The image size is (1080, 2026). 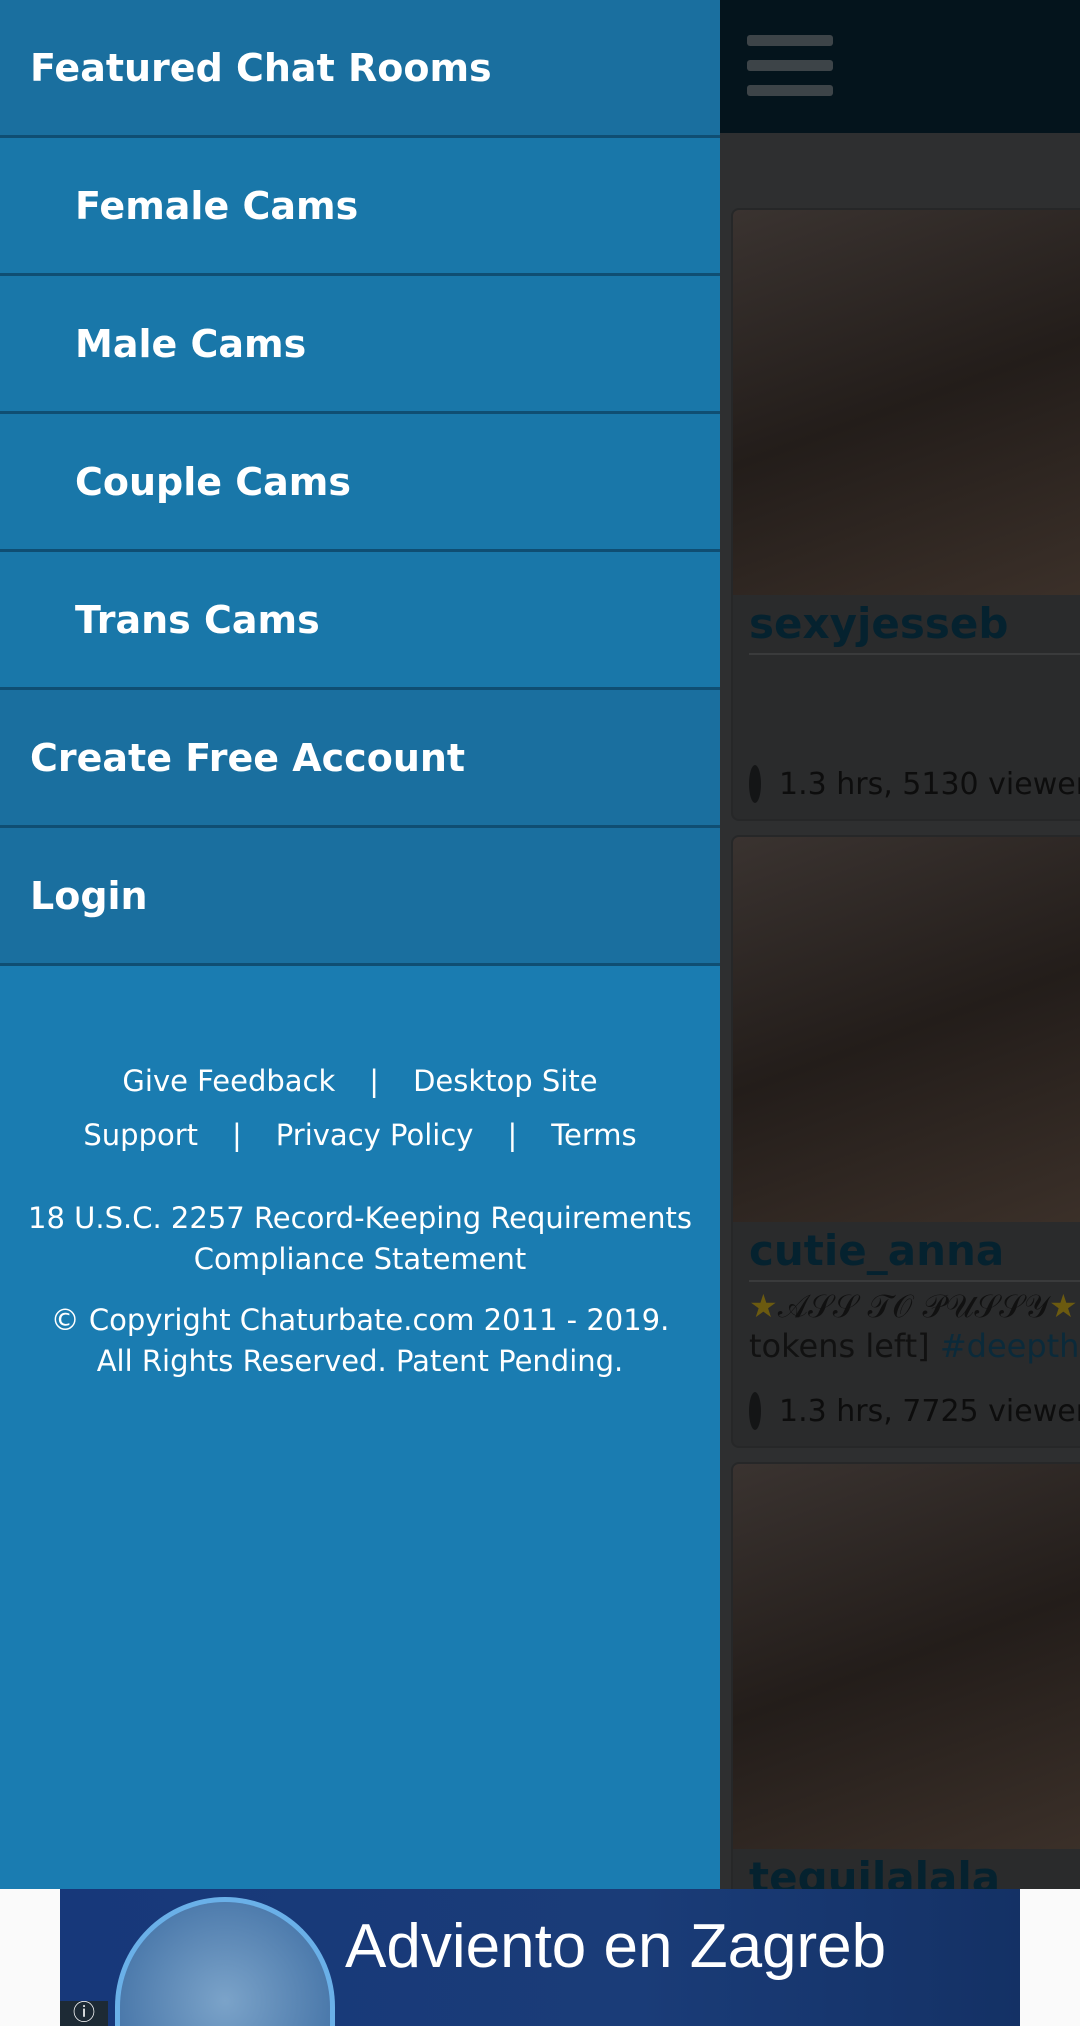 What do you see at coordinates (225, 1961) in the screenshot?
I see `snow-globe-image` at bounding box center [225, 1961].